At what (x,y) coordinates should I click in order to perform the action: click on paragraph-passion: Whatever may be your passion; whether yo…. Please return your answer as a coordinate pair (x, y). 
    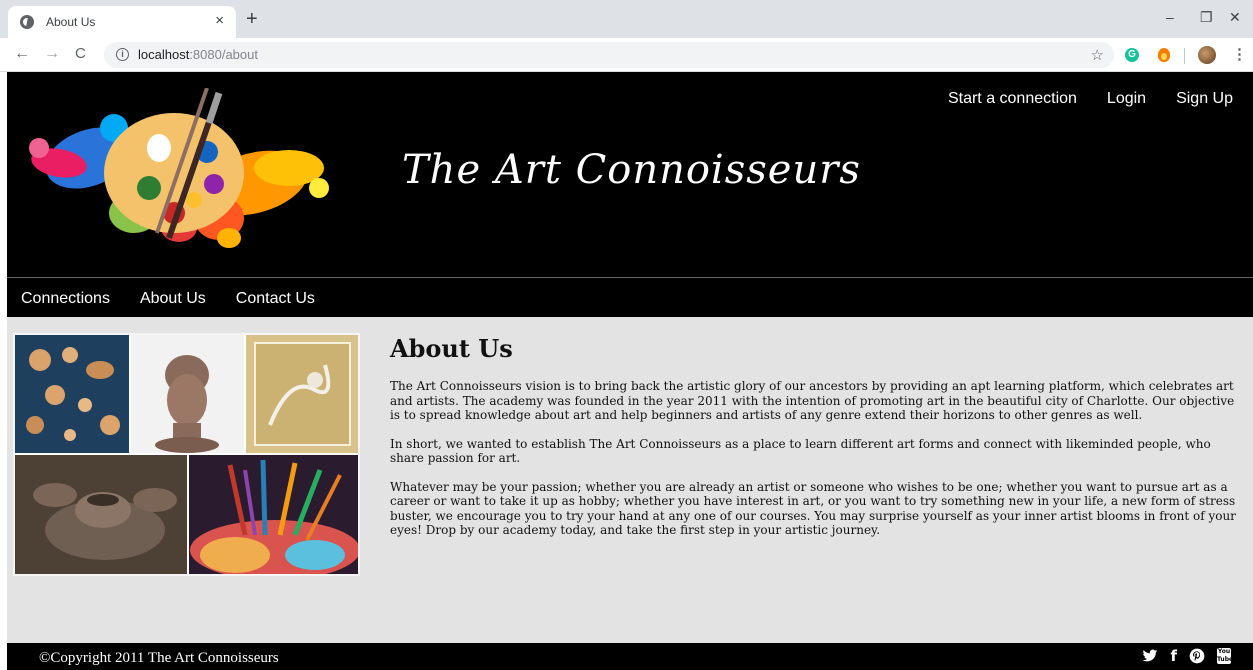
    Looking at the image, I should click on (813, 508).